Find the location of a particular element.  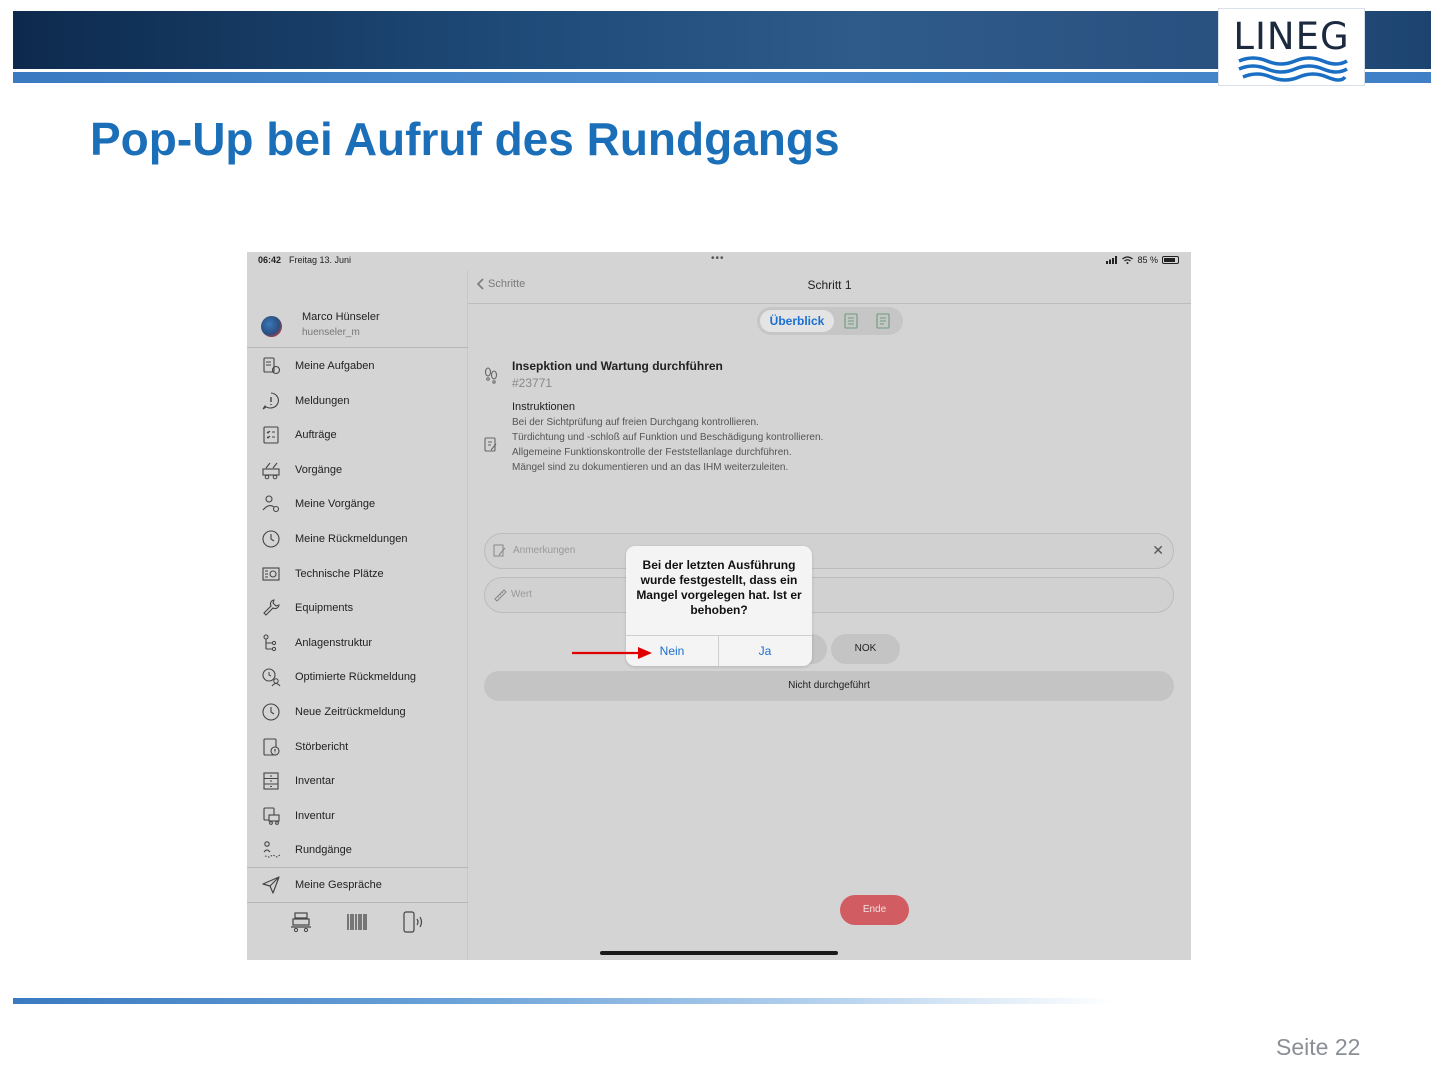

nok-button: NOK is located at coordinates (865, 649).